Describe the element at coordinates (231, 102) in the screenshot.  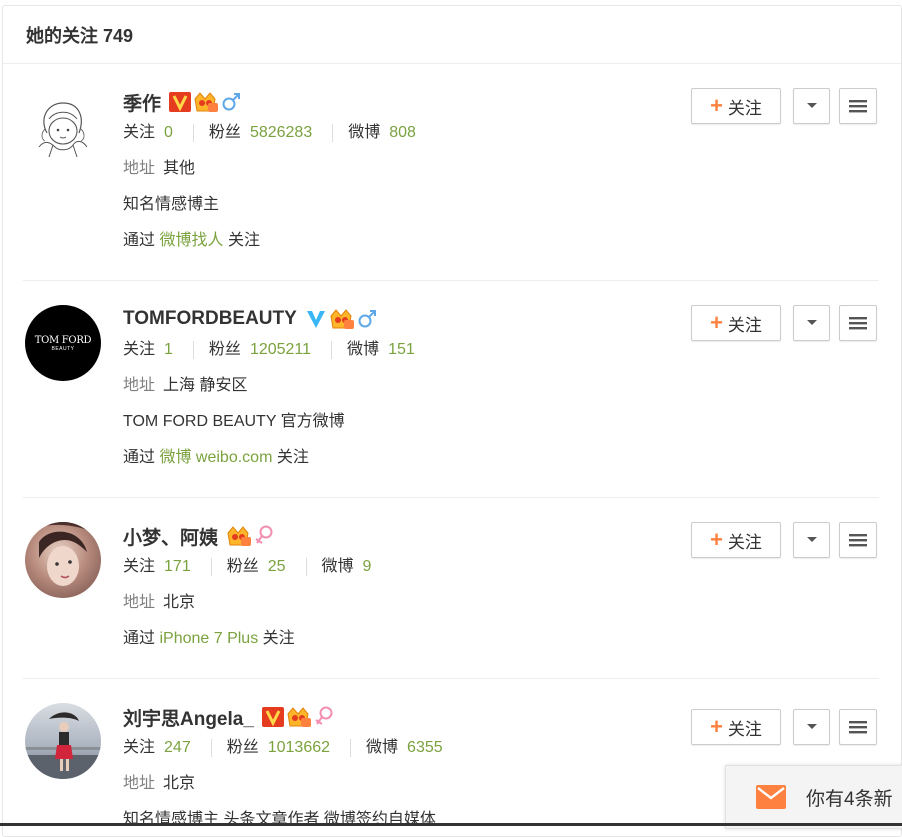
I see `male-icon` at that location.